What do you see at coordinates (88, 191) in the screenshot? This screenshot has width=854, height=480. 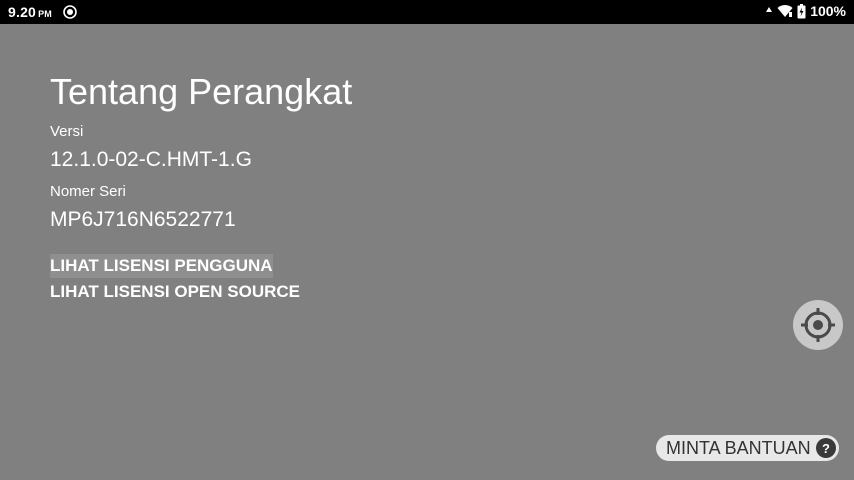 I see `serial-label: Nomer Seri` at bounding box center [88, 191].